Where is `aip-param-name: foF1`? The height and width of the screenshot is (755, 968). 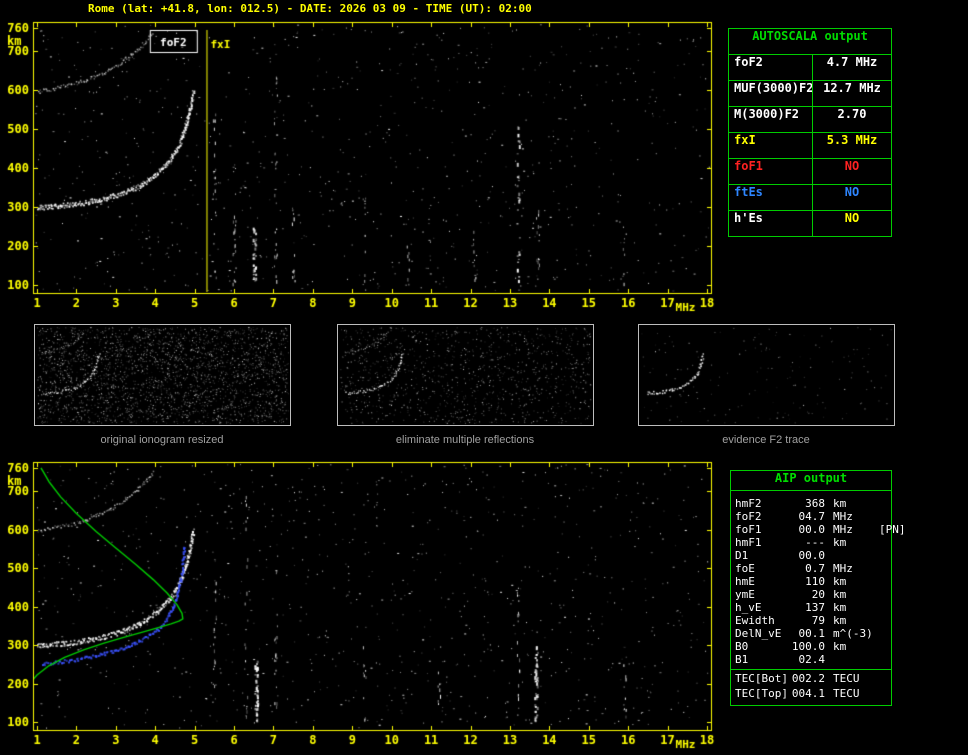
aip-param-name: foF1 is located at coordinates (748, 529).